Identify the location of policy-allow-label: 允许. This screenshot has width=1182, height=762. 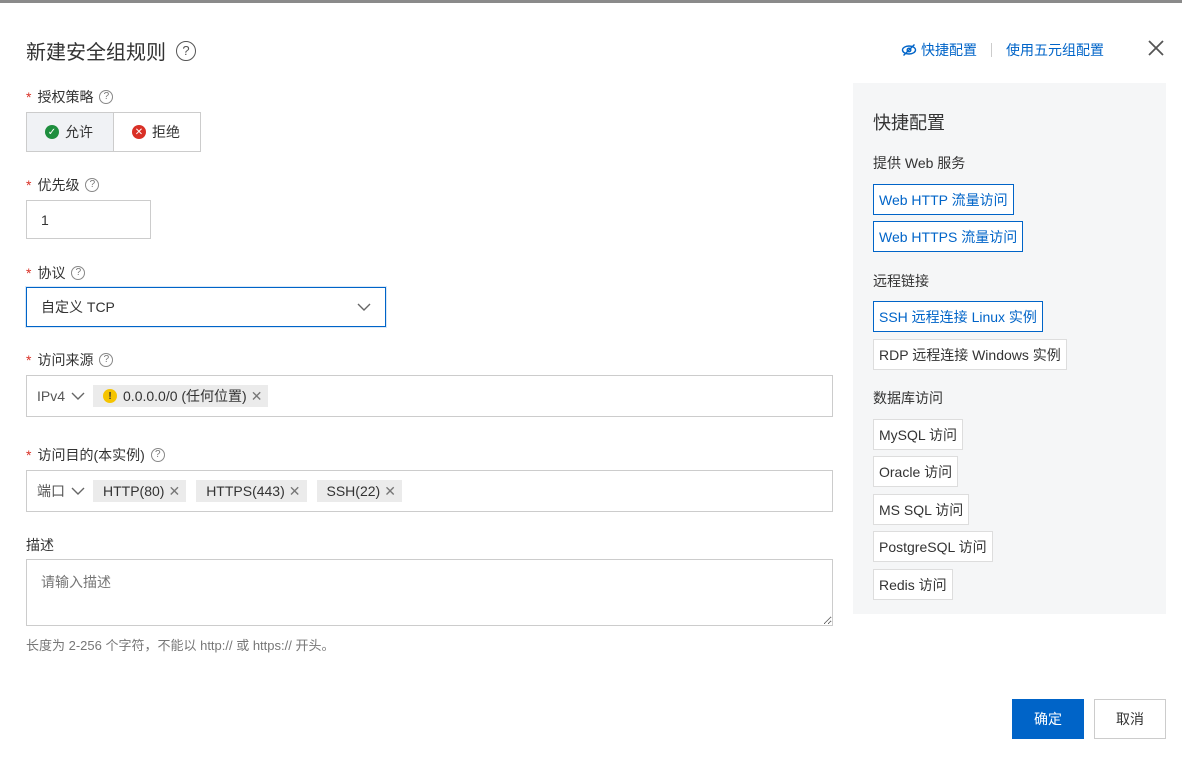
(79, 132).